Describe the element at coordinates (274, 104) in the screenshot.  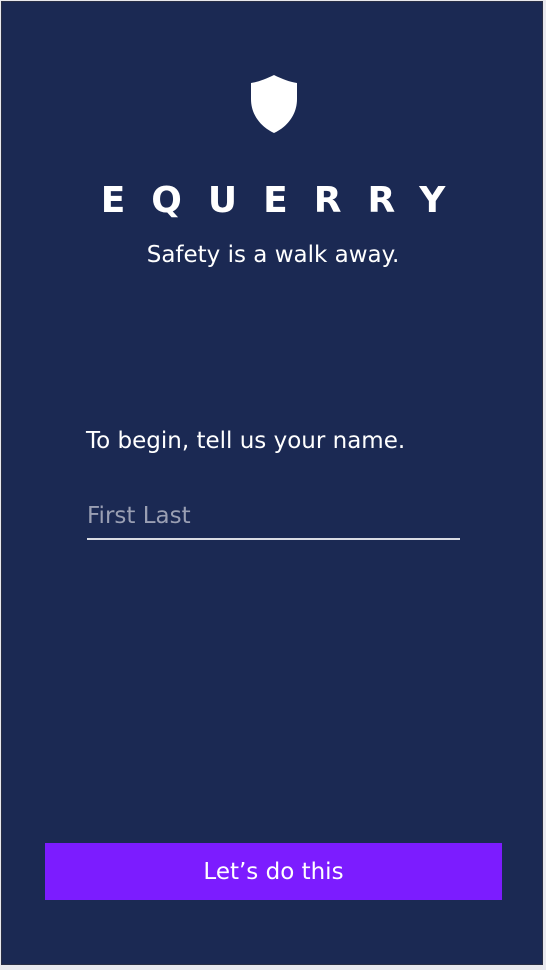
I see `shield-icon` at that location.